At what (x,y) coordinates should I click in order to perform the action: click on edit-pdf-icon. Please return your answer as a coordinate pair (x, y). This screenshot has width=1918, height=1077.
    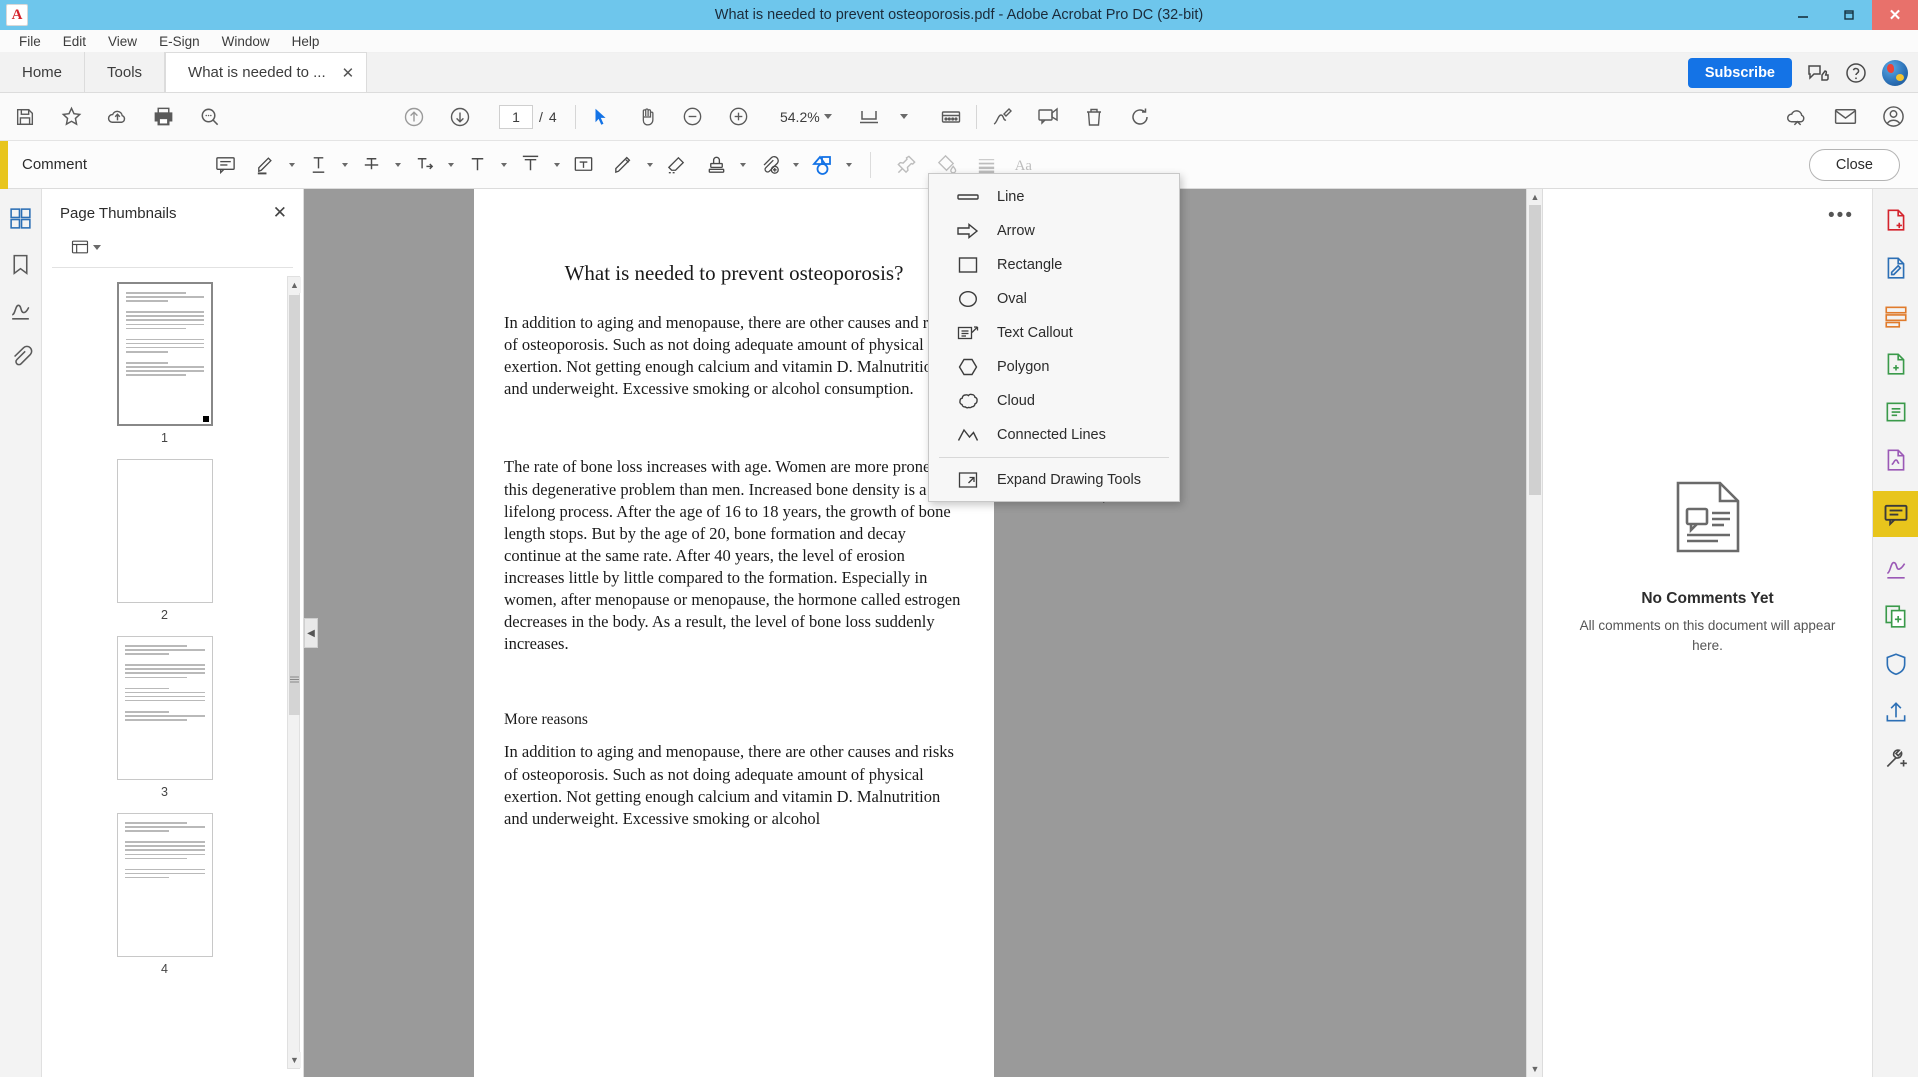
    Looking at the image, I should click on (1896, 268).